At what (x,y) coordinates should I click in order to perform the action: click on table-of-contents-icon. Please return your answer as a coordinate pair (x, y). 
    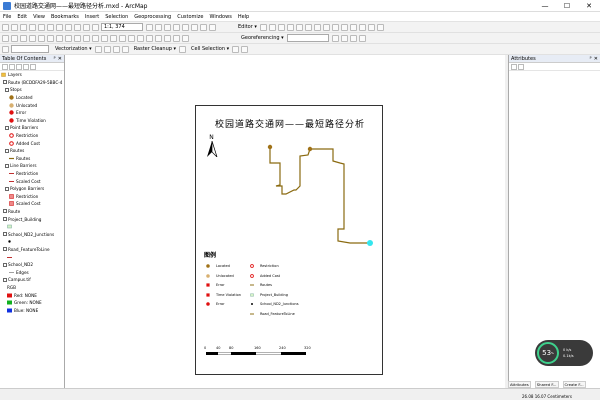
    Looking at the image, I should click on (158, 27).